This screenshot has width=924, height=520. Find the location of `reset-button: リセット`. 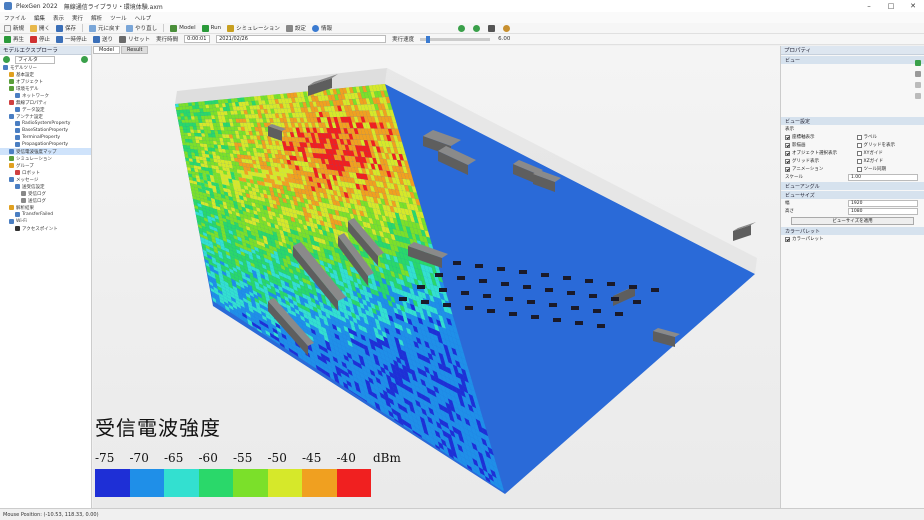

reset-button: リセット is located at coordinates (134, 39).